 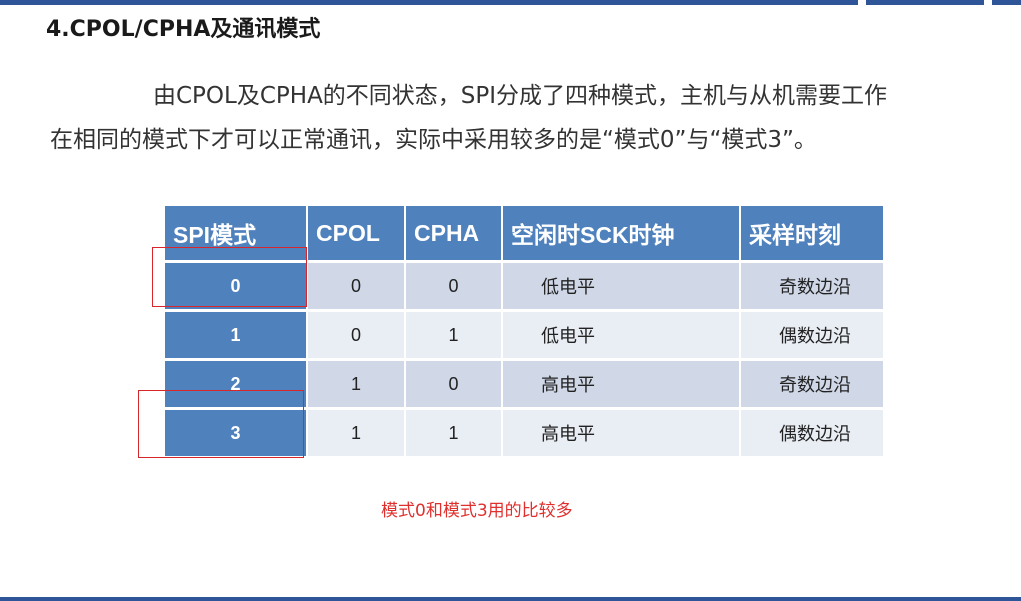 I want to click on cell-mode: 1, so click(x=236, y=335).